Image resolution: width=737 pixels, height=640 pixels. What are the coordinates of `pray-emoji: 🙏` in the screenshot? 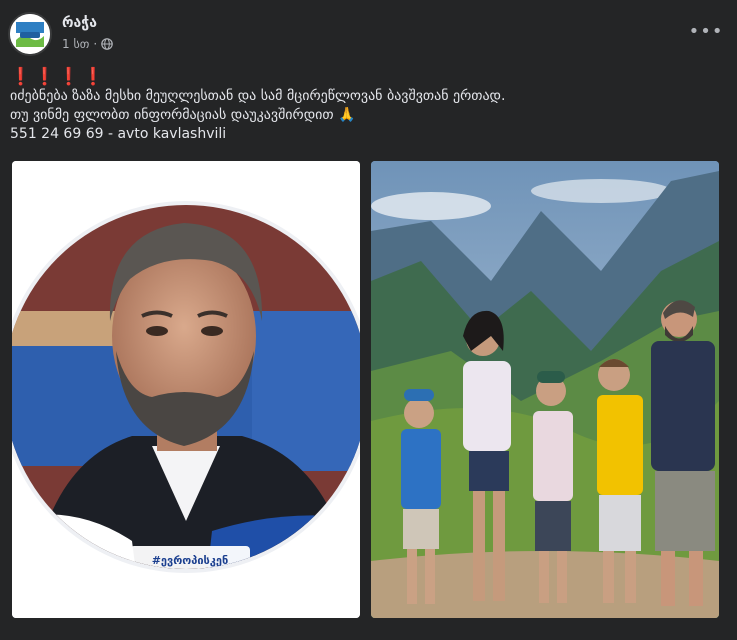 It's located at (347, 115).